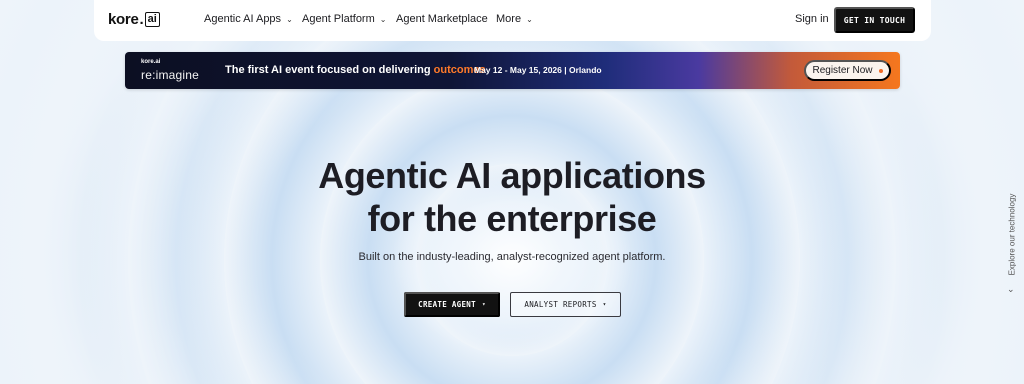  What do you see at coordinates (329, 70) in the screenshot?
I see `banner-headline-text: The first AI event focused on delivering` at bounding box center [329, 70].